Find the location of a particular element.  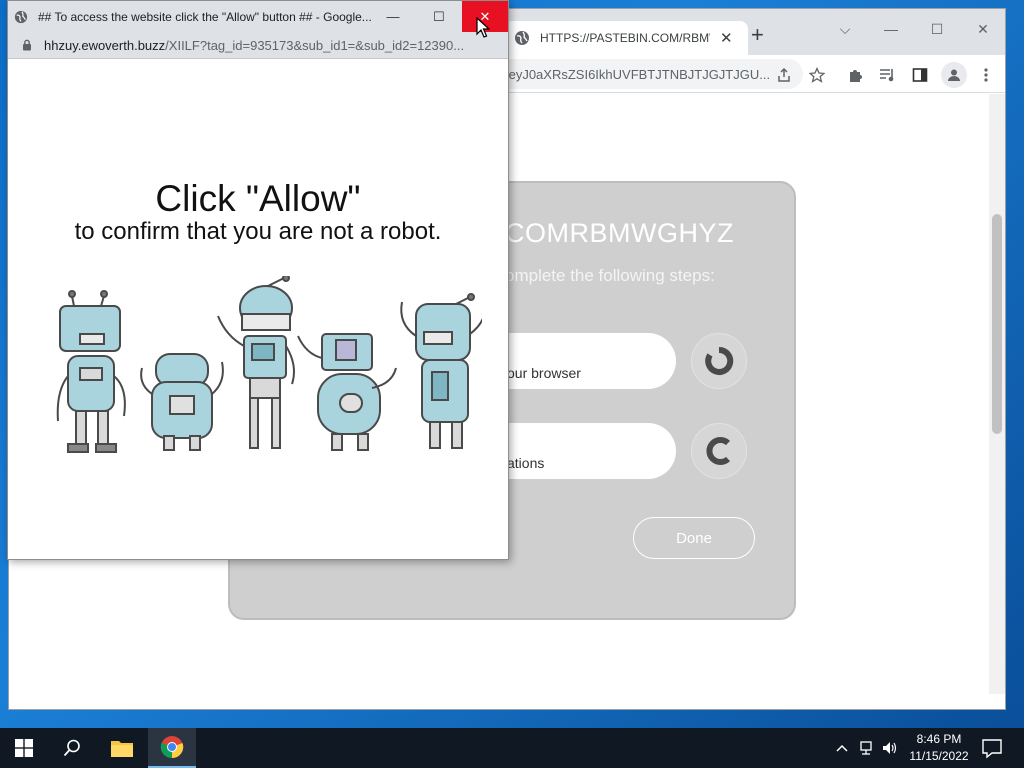

scrollbar is located at coordinates (997, 394).